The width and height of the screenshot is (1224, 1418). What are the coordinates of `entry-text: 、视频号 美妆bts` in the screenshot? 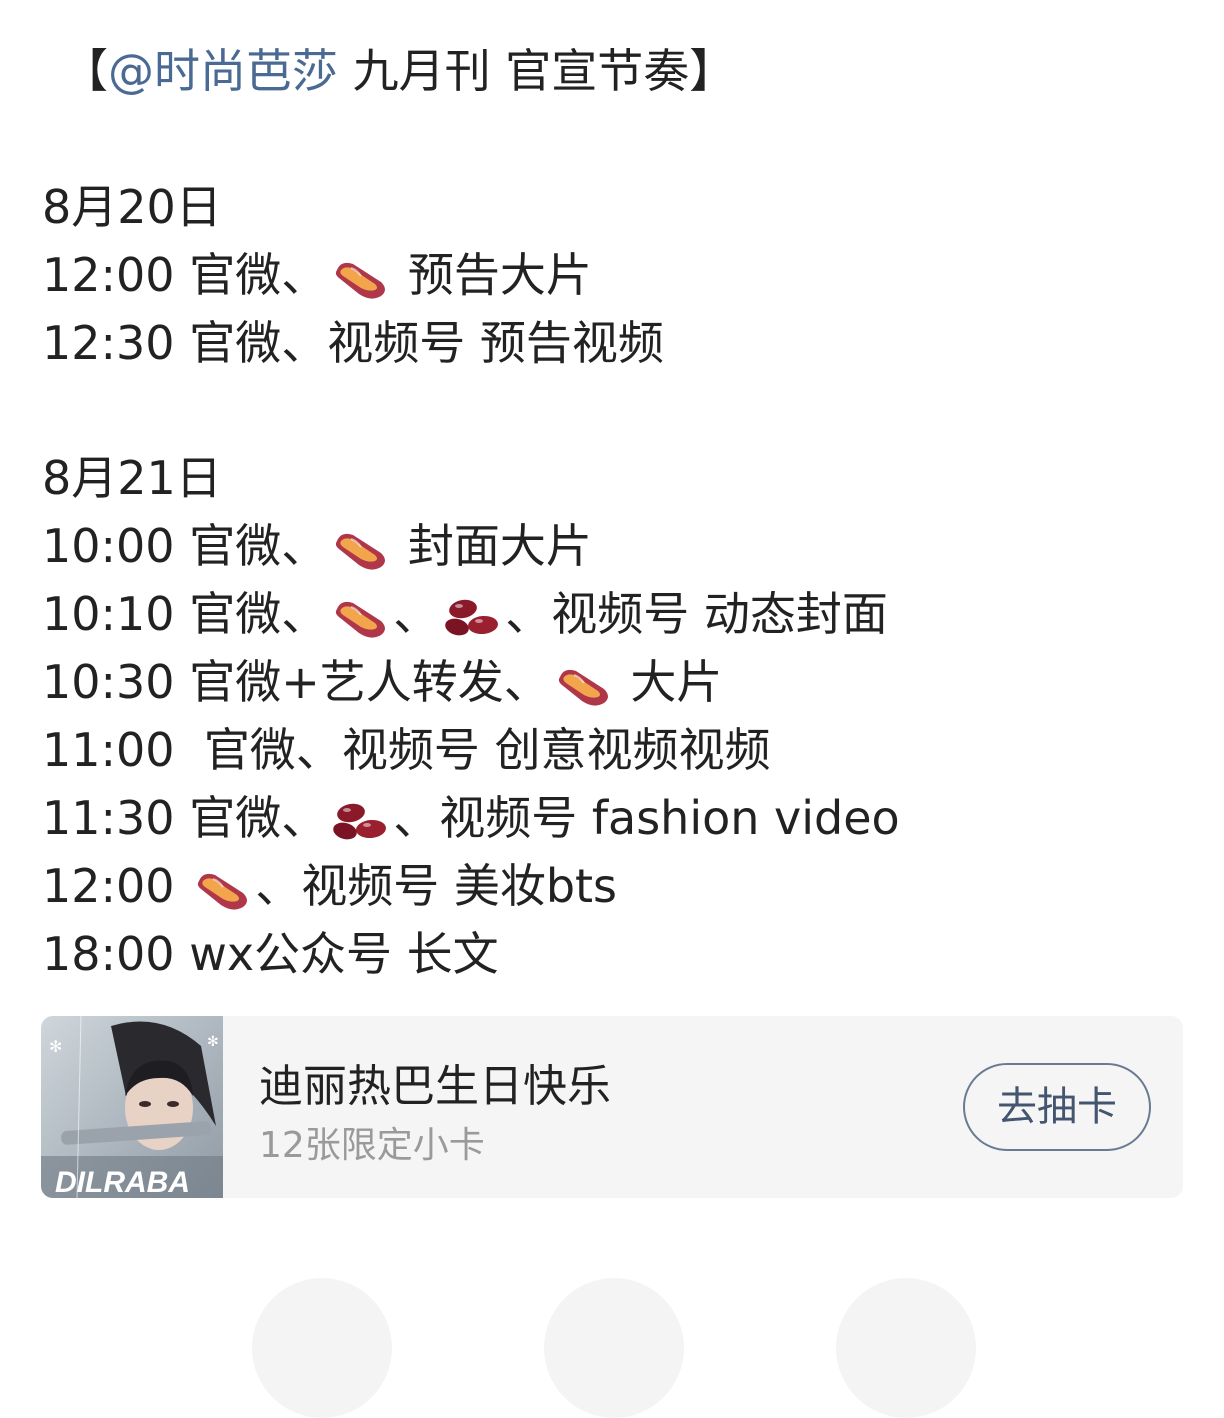 It's located at (436, 886).